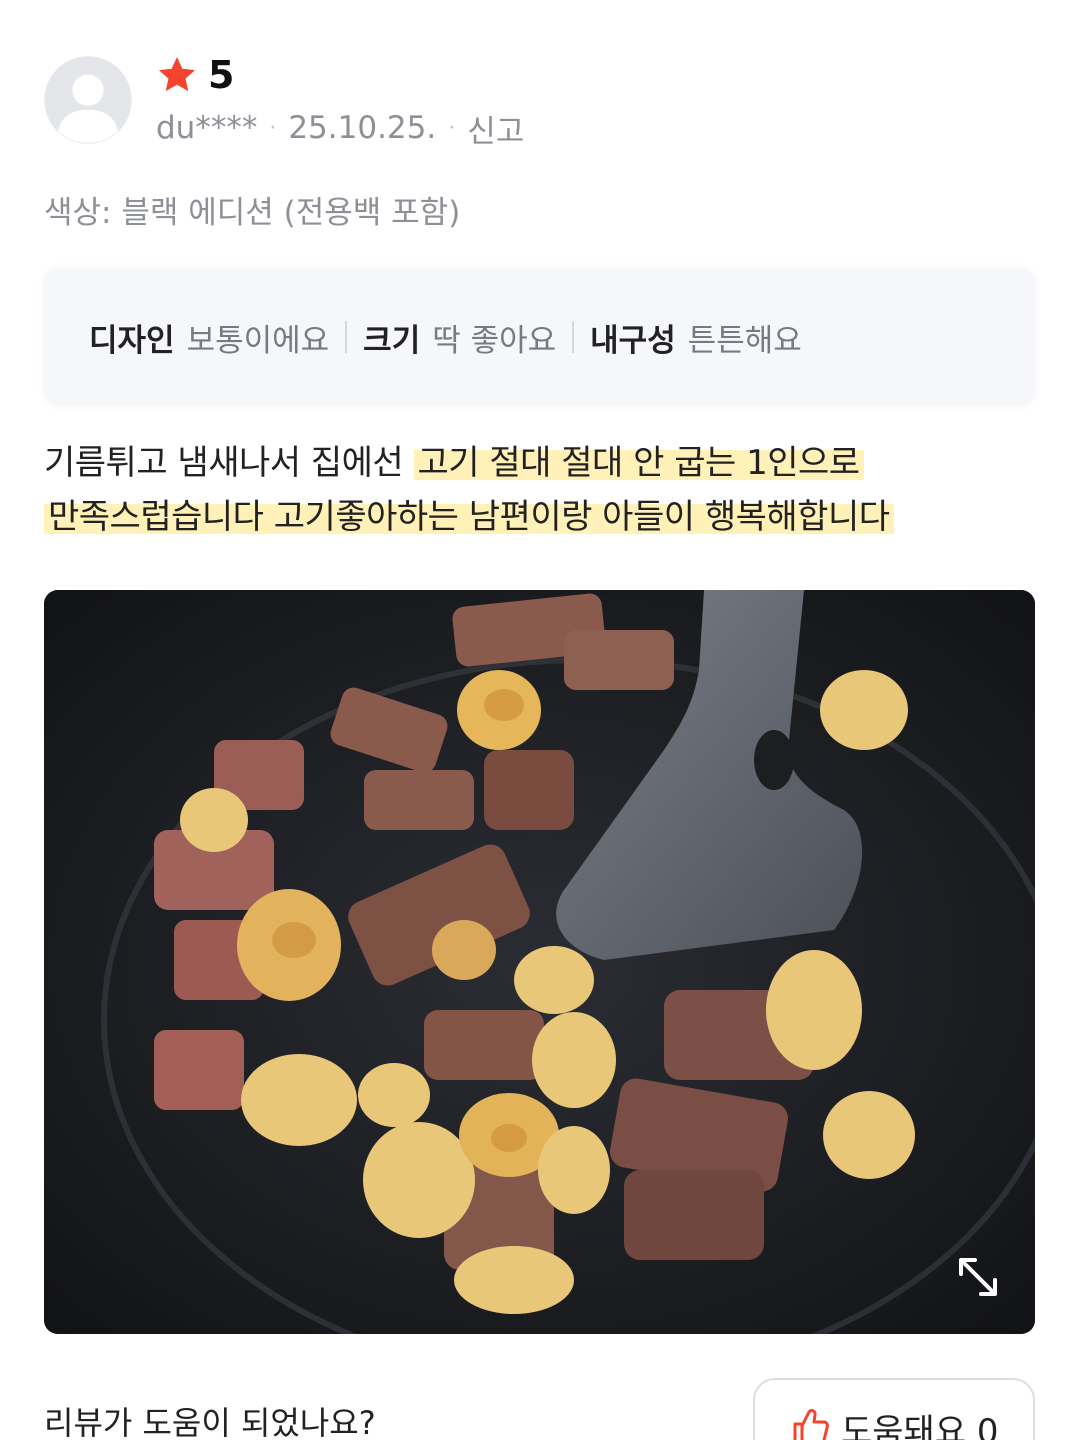  What do you see at coordinates (495, 128) in the screenshot?
I see `report-link: 신고` at bounding box center [495, 128].